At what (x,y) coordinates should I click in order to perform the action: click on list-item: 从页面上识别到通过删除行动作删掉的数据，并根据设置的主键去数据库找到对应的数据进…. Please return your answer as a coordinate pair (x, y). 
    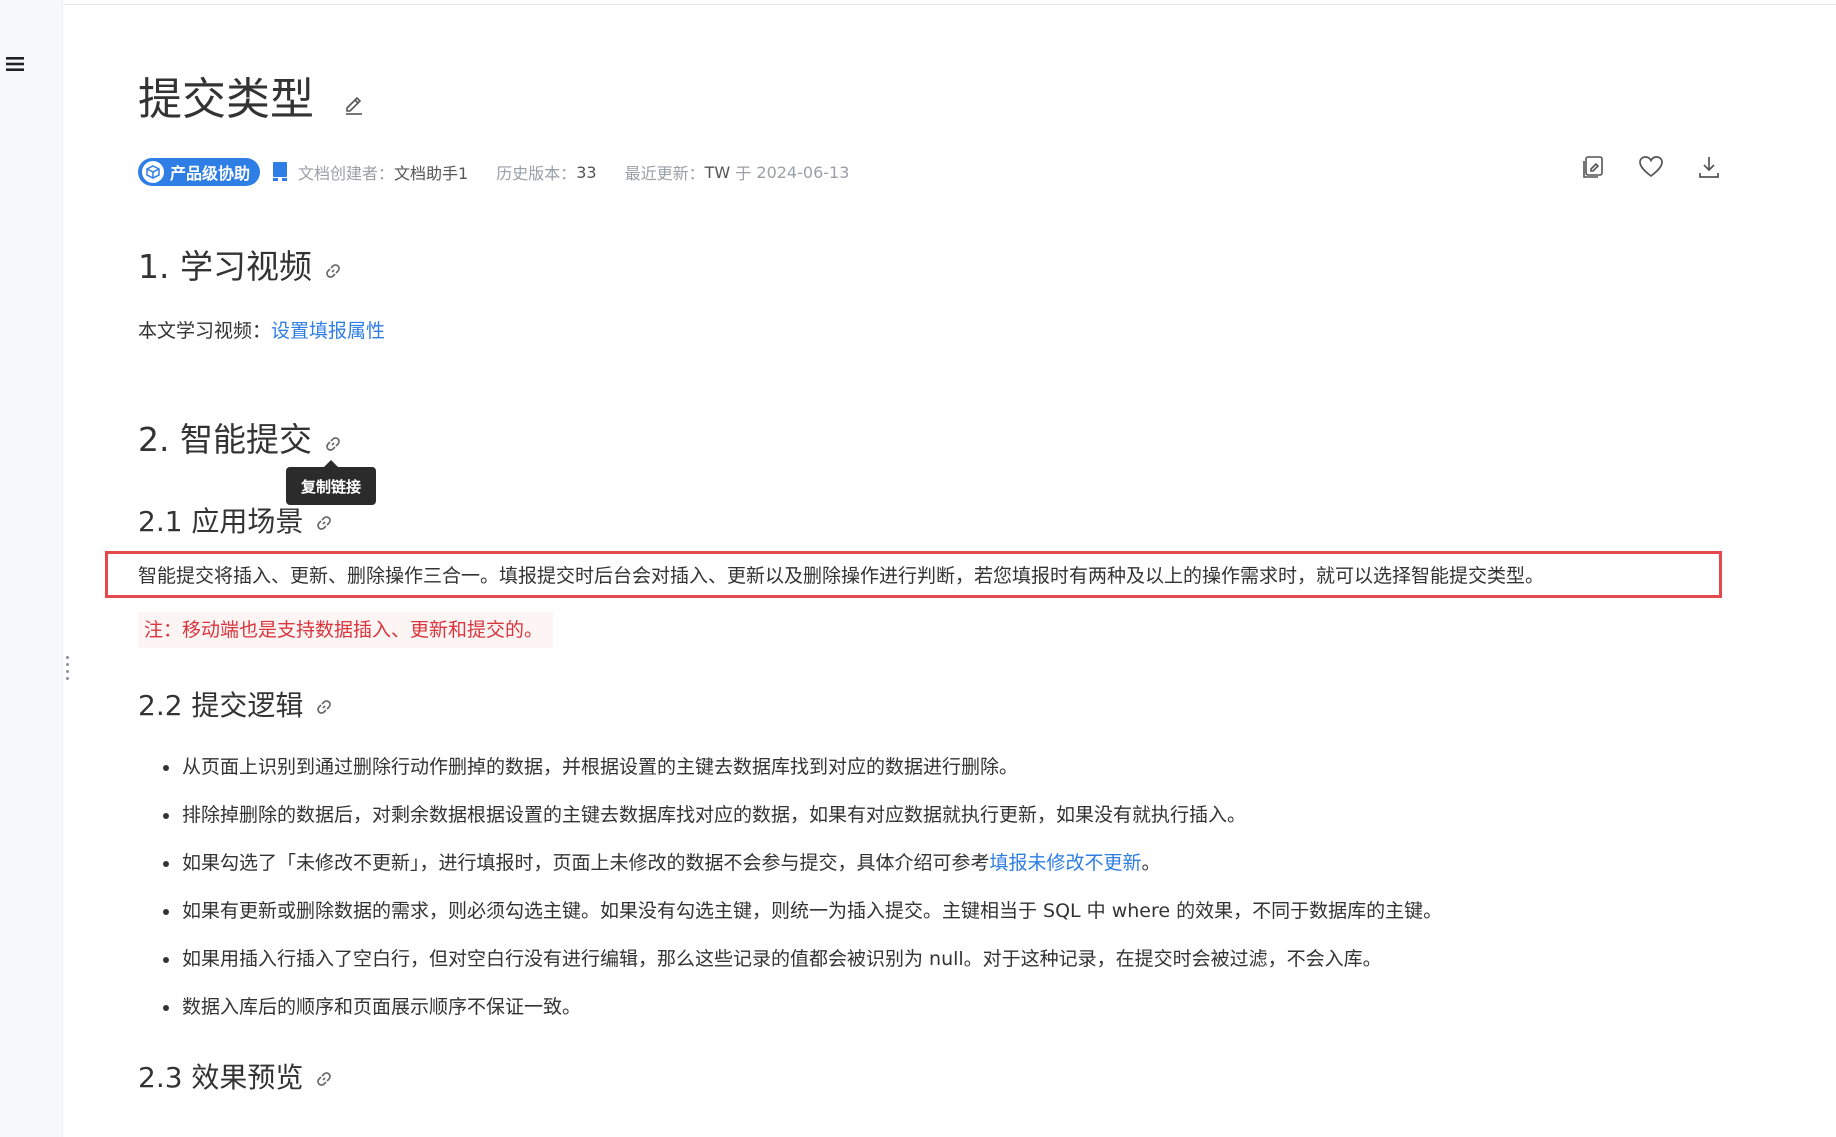
    Looking at the image, I should click on (790, 767).